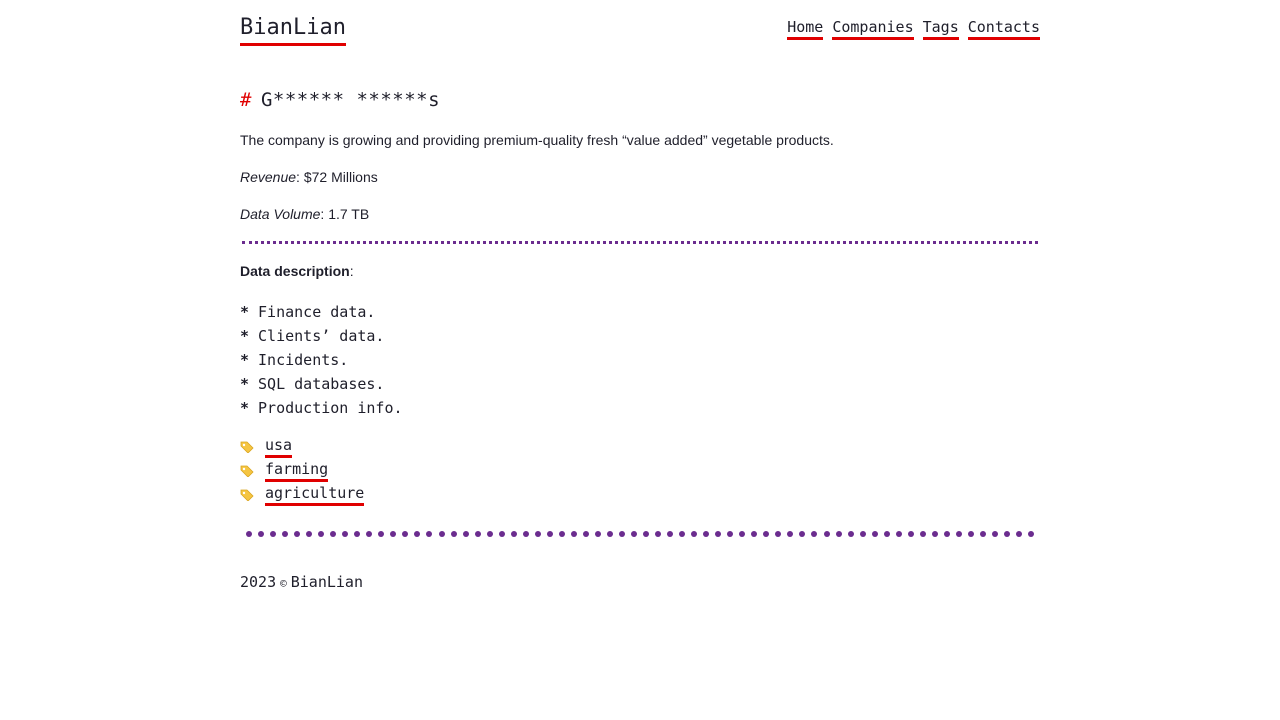  Describe the element at coordinates (279, 447) in the screenshot. I see `tag-link-usa: usa` at that location.